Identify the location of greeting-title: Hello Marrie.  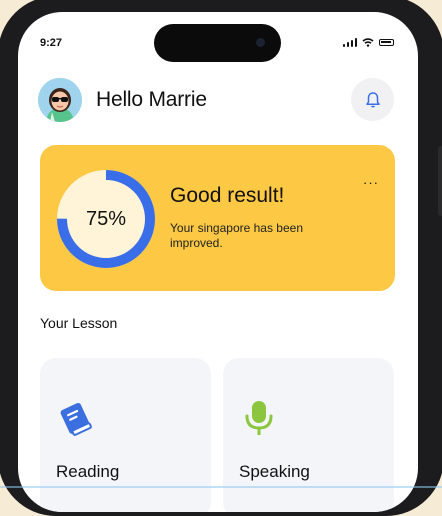
(151, 99).